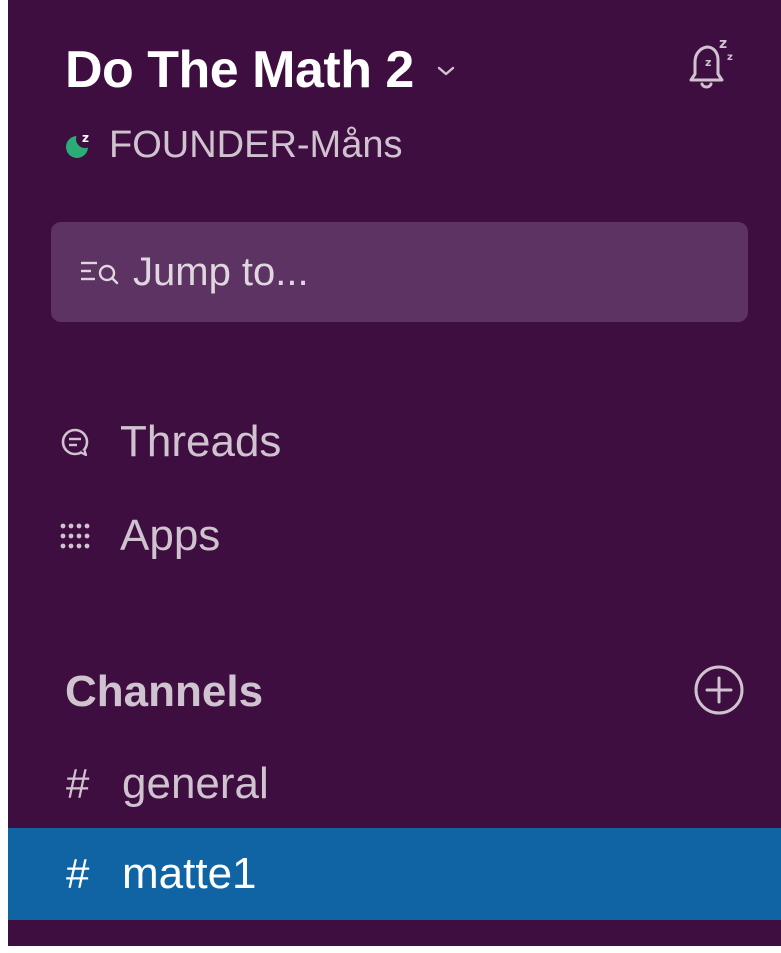 The width and height of the screenshot is (781, 953). I want to click on user-name: FOUNDER-Måns, so click(256, 145).